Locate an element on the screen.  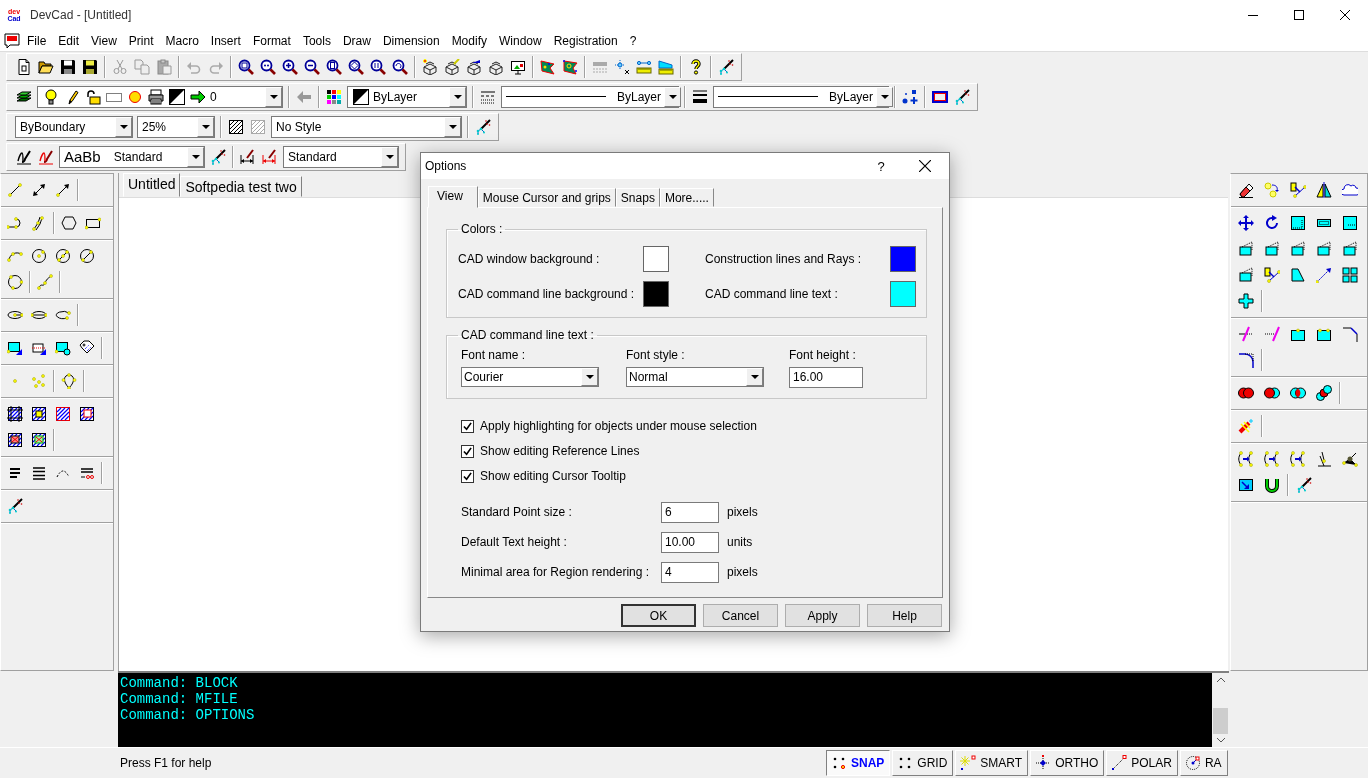
color-label: CAD command line background : is located at coordinates (547, 294).